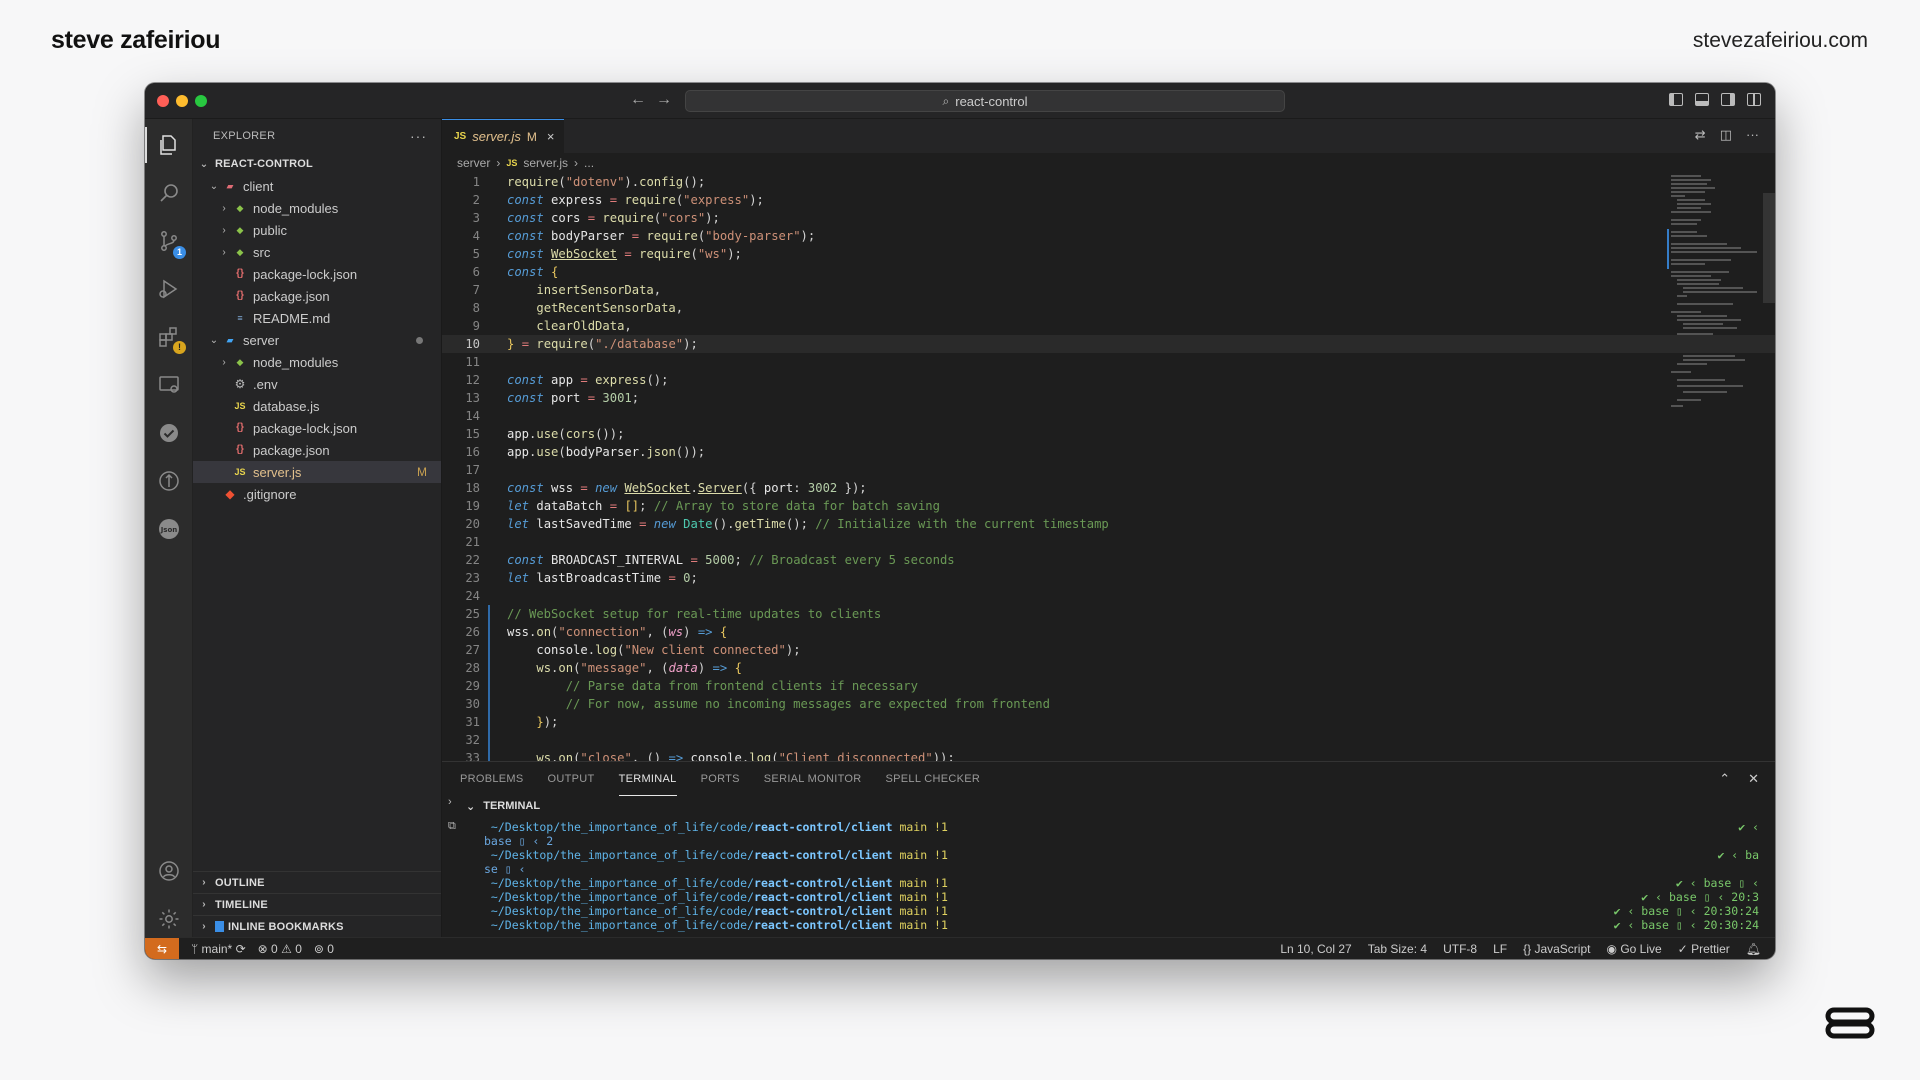  Describe the element at coordinates (1108, 722) in the screenshot. I see `code-line: 31 });` at that location.